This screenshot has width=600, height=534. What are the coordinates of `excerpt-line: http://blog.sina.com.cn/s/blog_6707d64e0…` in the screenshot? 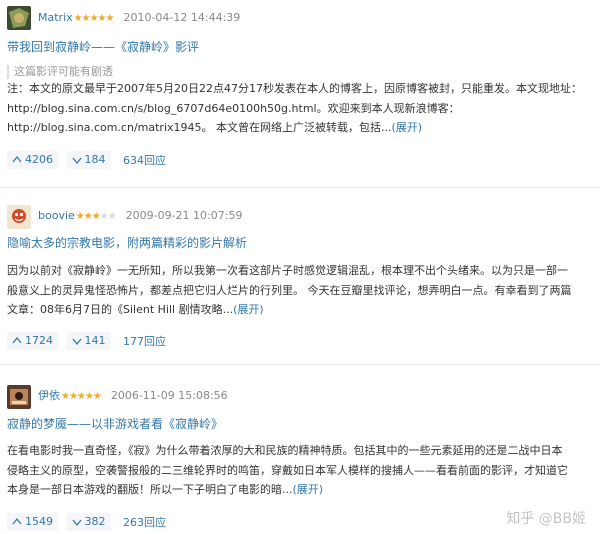 It's located at (233, 108).